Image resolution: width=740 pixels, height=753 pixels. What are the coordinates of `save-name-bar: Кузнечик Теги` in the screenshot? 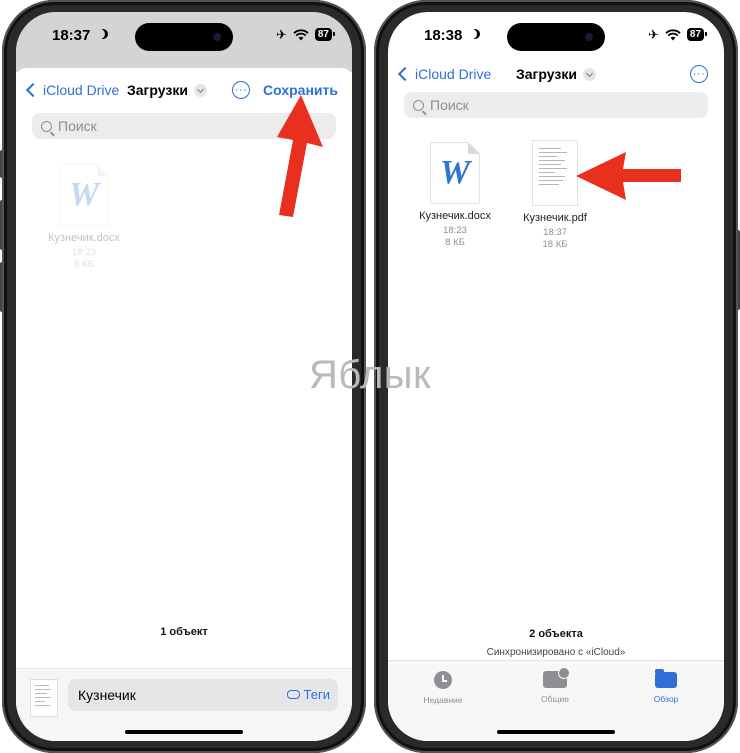 It's located at (184, 704).